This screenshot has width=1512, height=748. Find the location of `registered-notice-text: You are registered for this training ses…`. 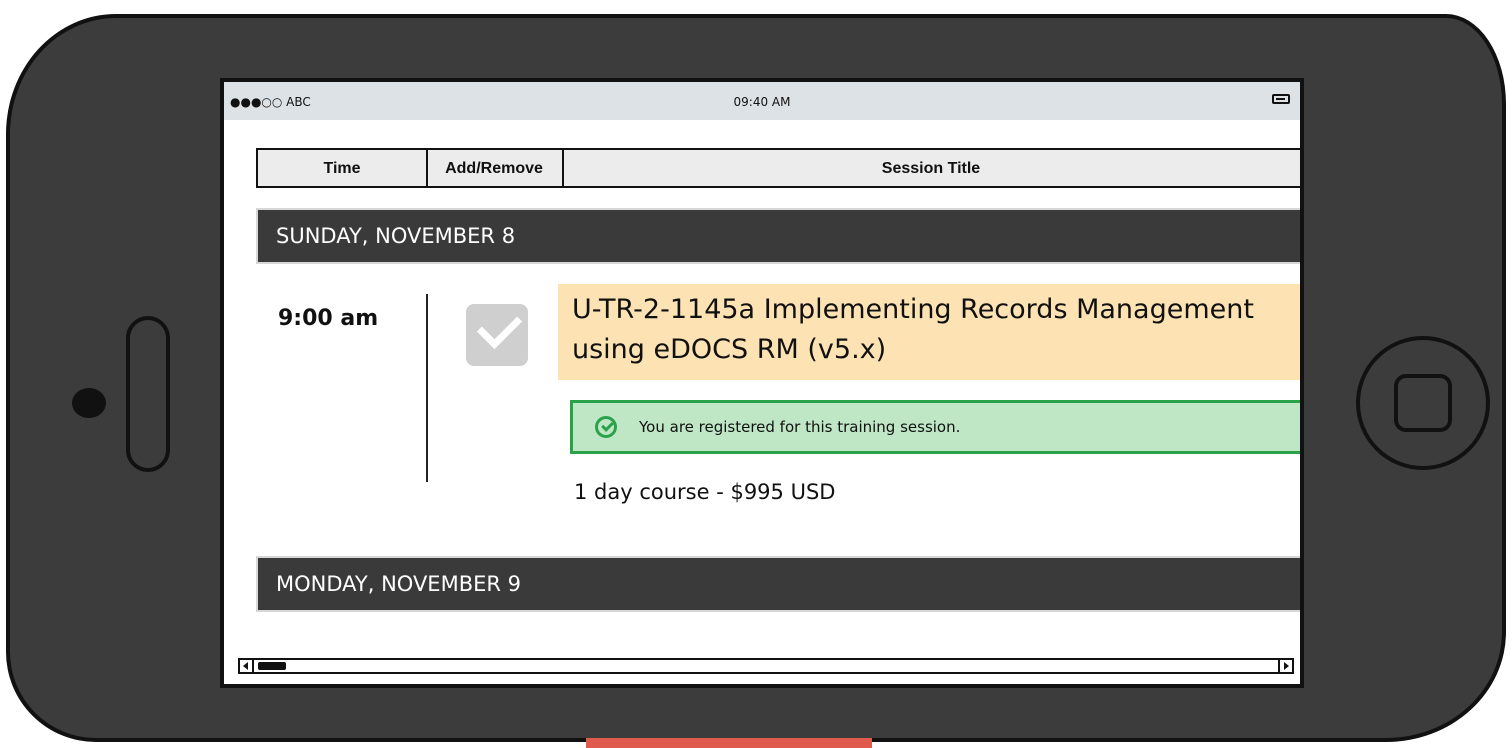

registered-notice-text: You are registered for this training ses… is located at coordinates (800, 427).